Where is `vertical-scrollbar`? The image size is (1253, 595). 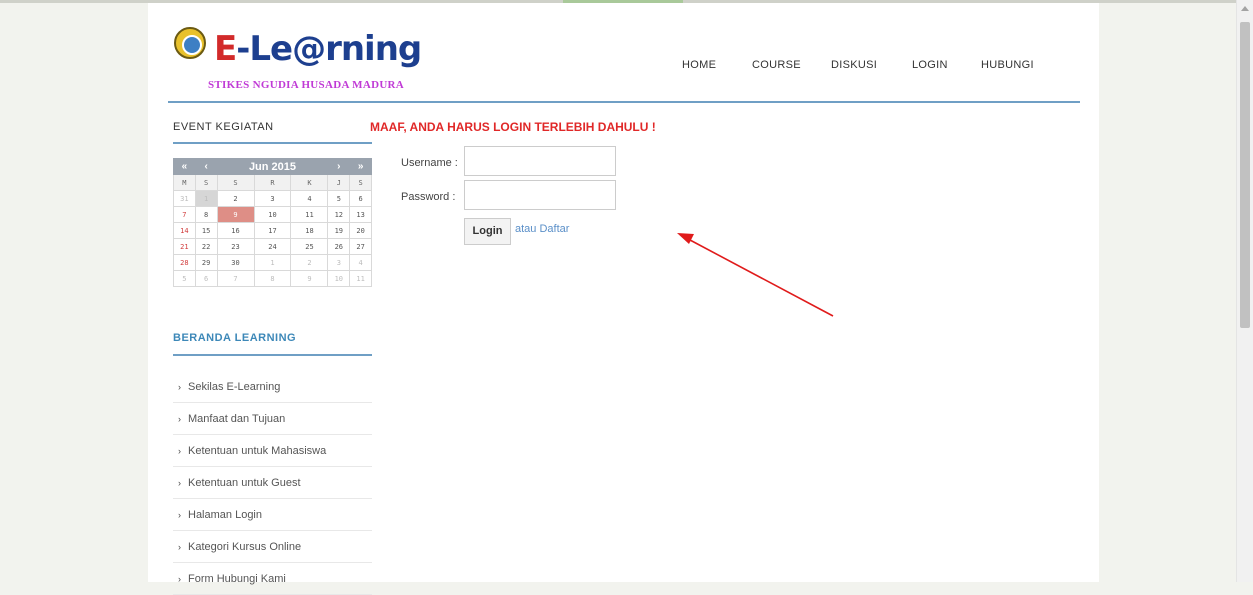
vertical-scrollbar is located at coordinates (1244, 291).